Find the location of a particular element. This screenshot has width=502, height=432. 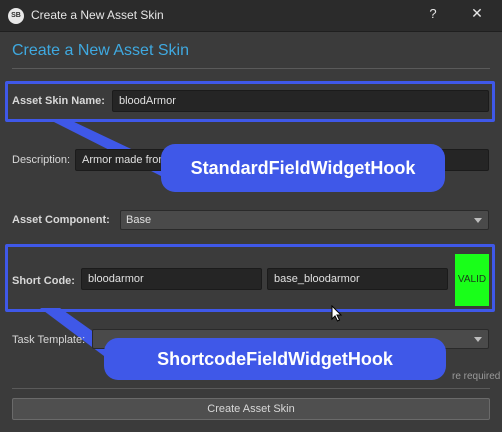

asset-component-value: Base is located at coordinates (139, 220).